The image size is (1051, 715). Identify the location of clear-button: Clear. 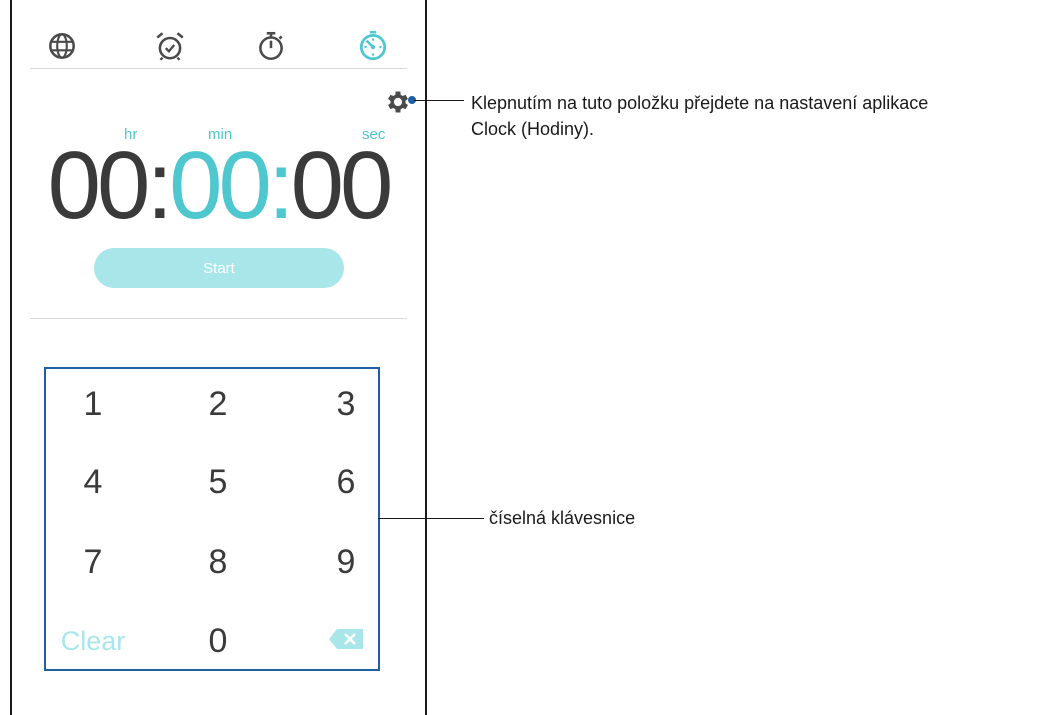
(93, 641).